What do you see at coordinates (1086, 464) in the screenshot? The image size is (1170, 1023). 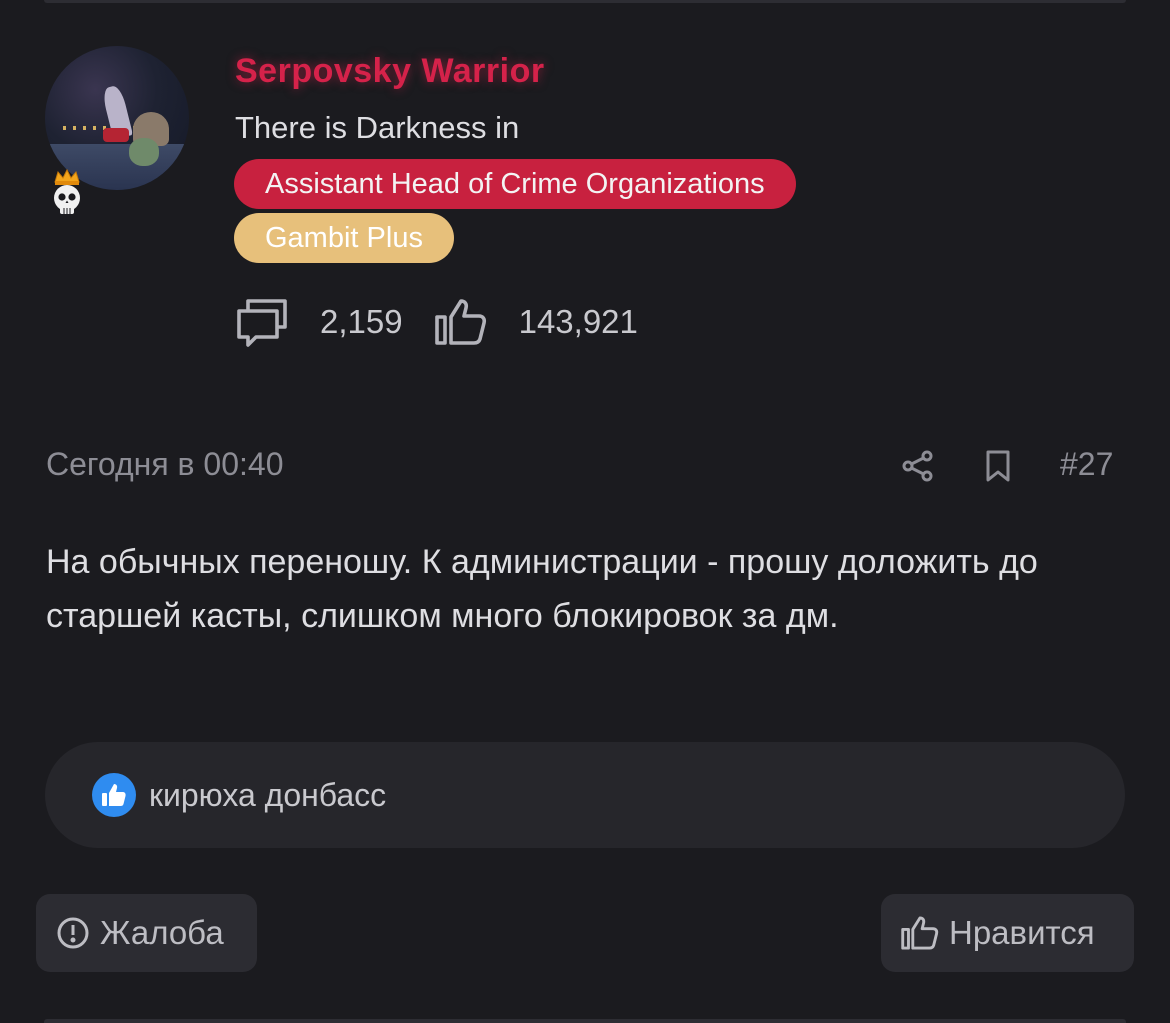 I see `post-number: #27` at bounding box center [1086, 464].